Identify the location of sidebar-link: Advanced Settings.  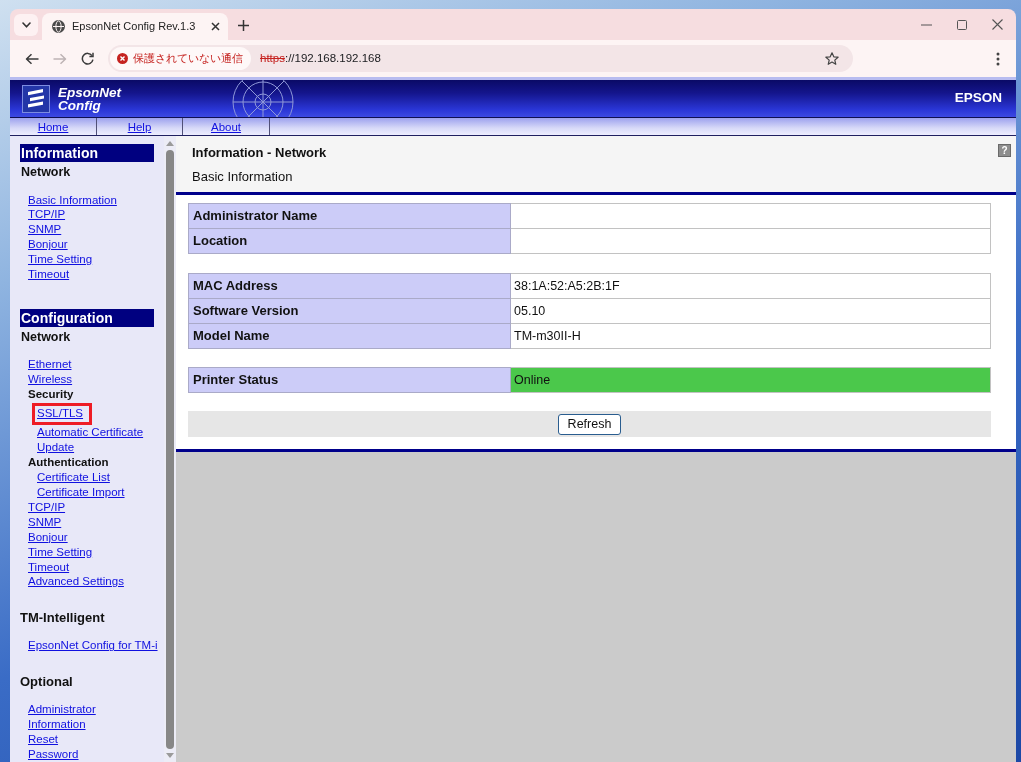
(76, 582).